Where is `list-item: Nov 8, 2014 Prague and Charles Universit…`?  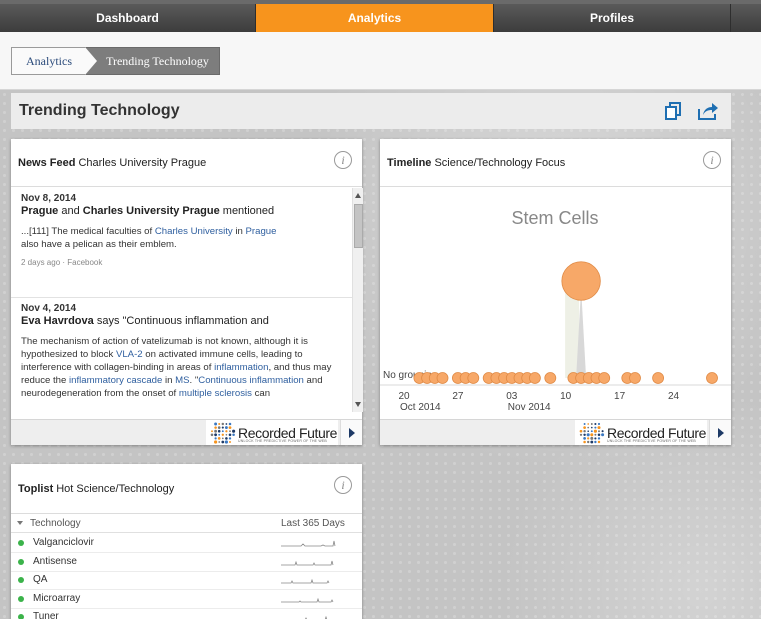
list-item: Nov 8, 2014 Prague and Charles Universit… is located at coordinates (186, 243).